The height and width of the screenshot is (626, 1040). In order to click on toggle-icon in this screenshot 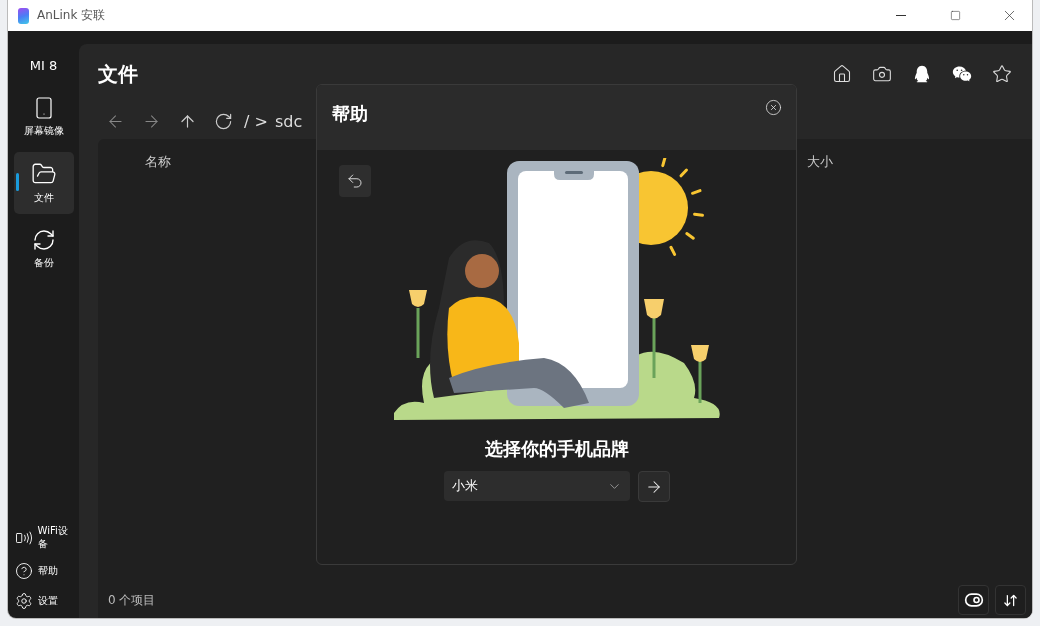, I will do `click(973, 600)`.